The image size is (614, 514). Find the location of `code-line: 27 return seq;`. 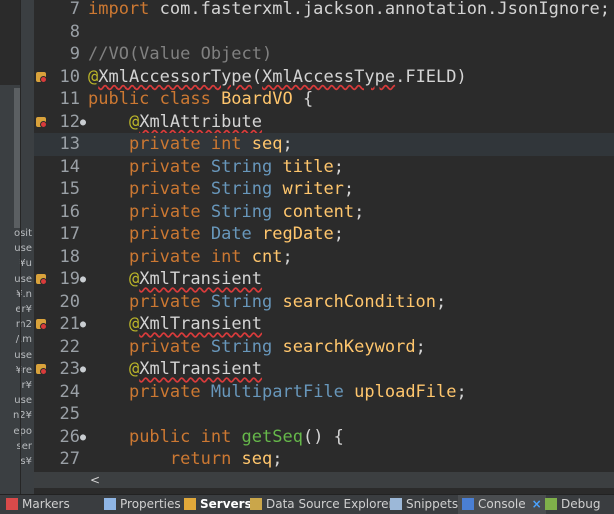

code-line: 27 return seq; is located at coordinates (324, 459).